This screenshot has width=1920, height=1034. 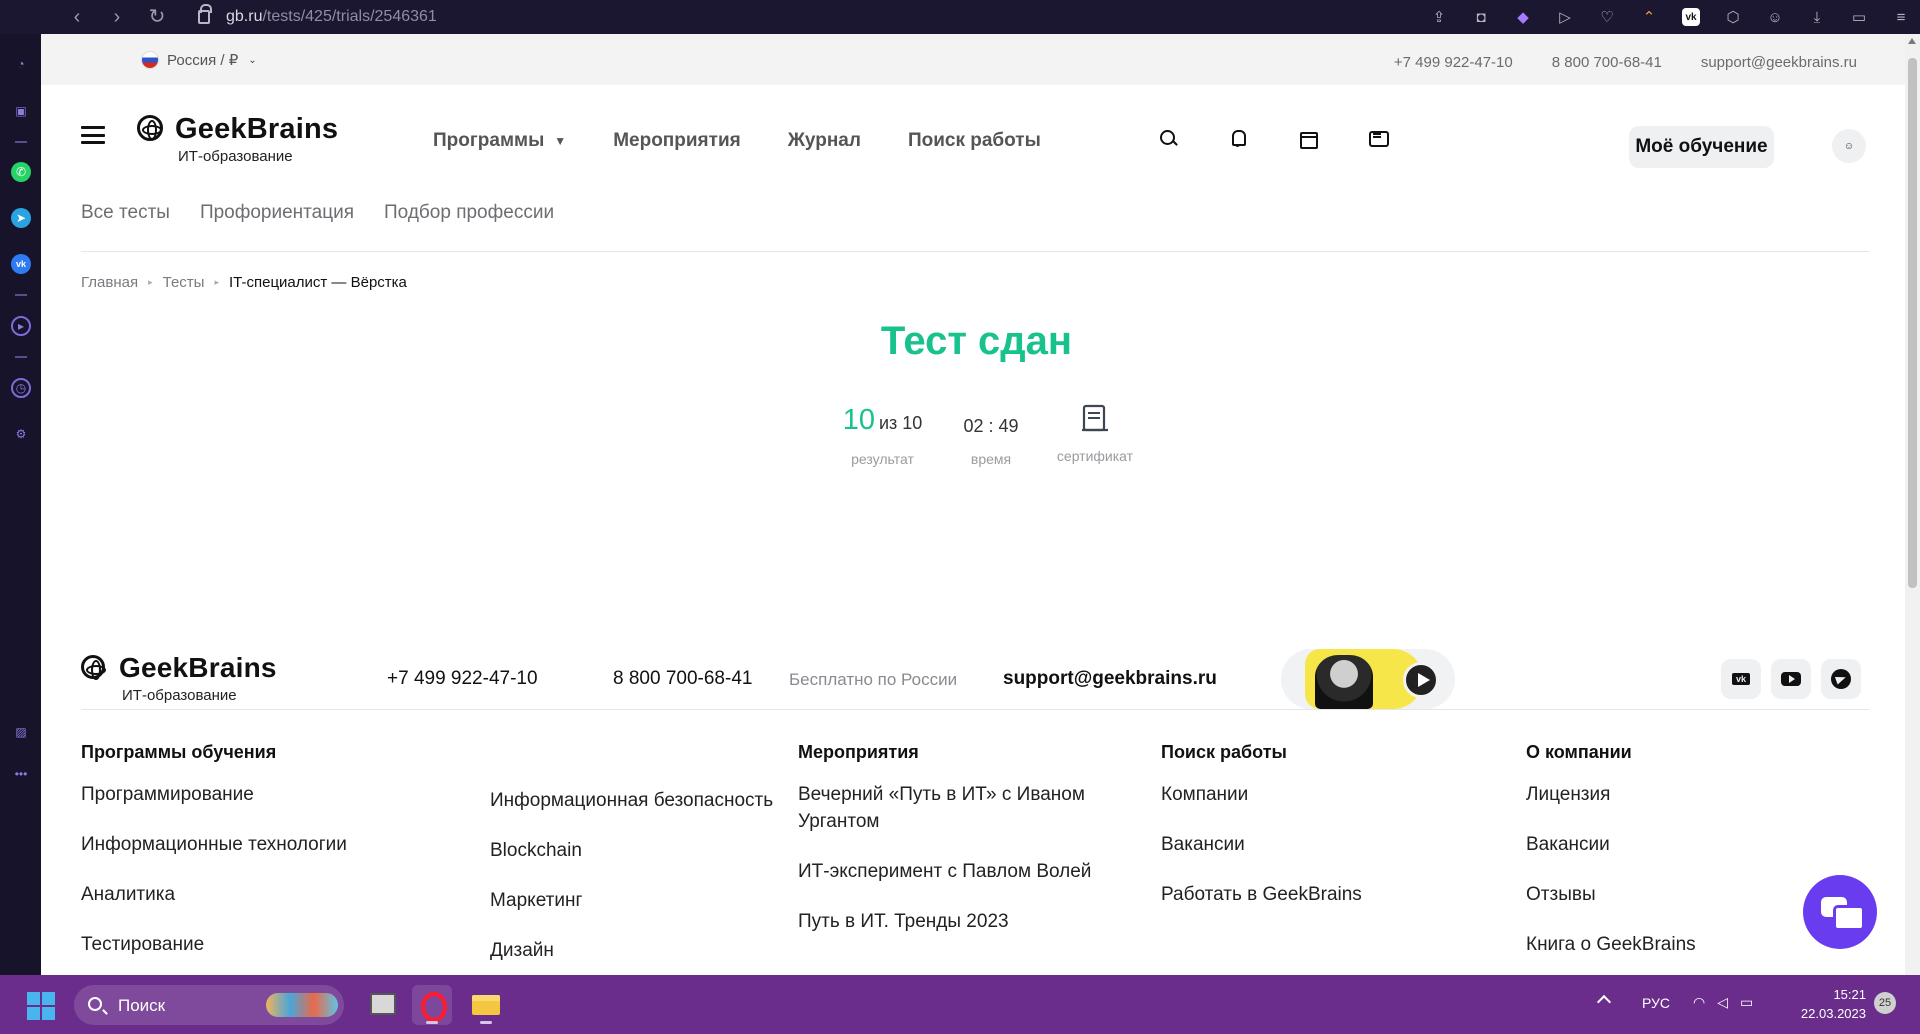 I want to click on nav-programs: Программы ▼, so click(x=499, y=141).